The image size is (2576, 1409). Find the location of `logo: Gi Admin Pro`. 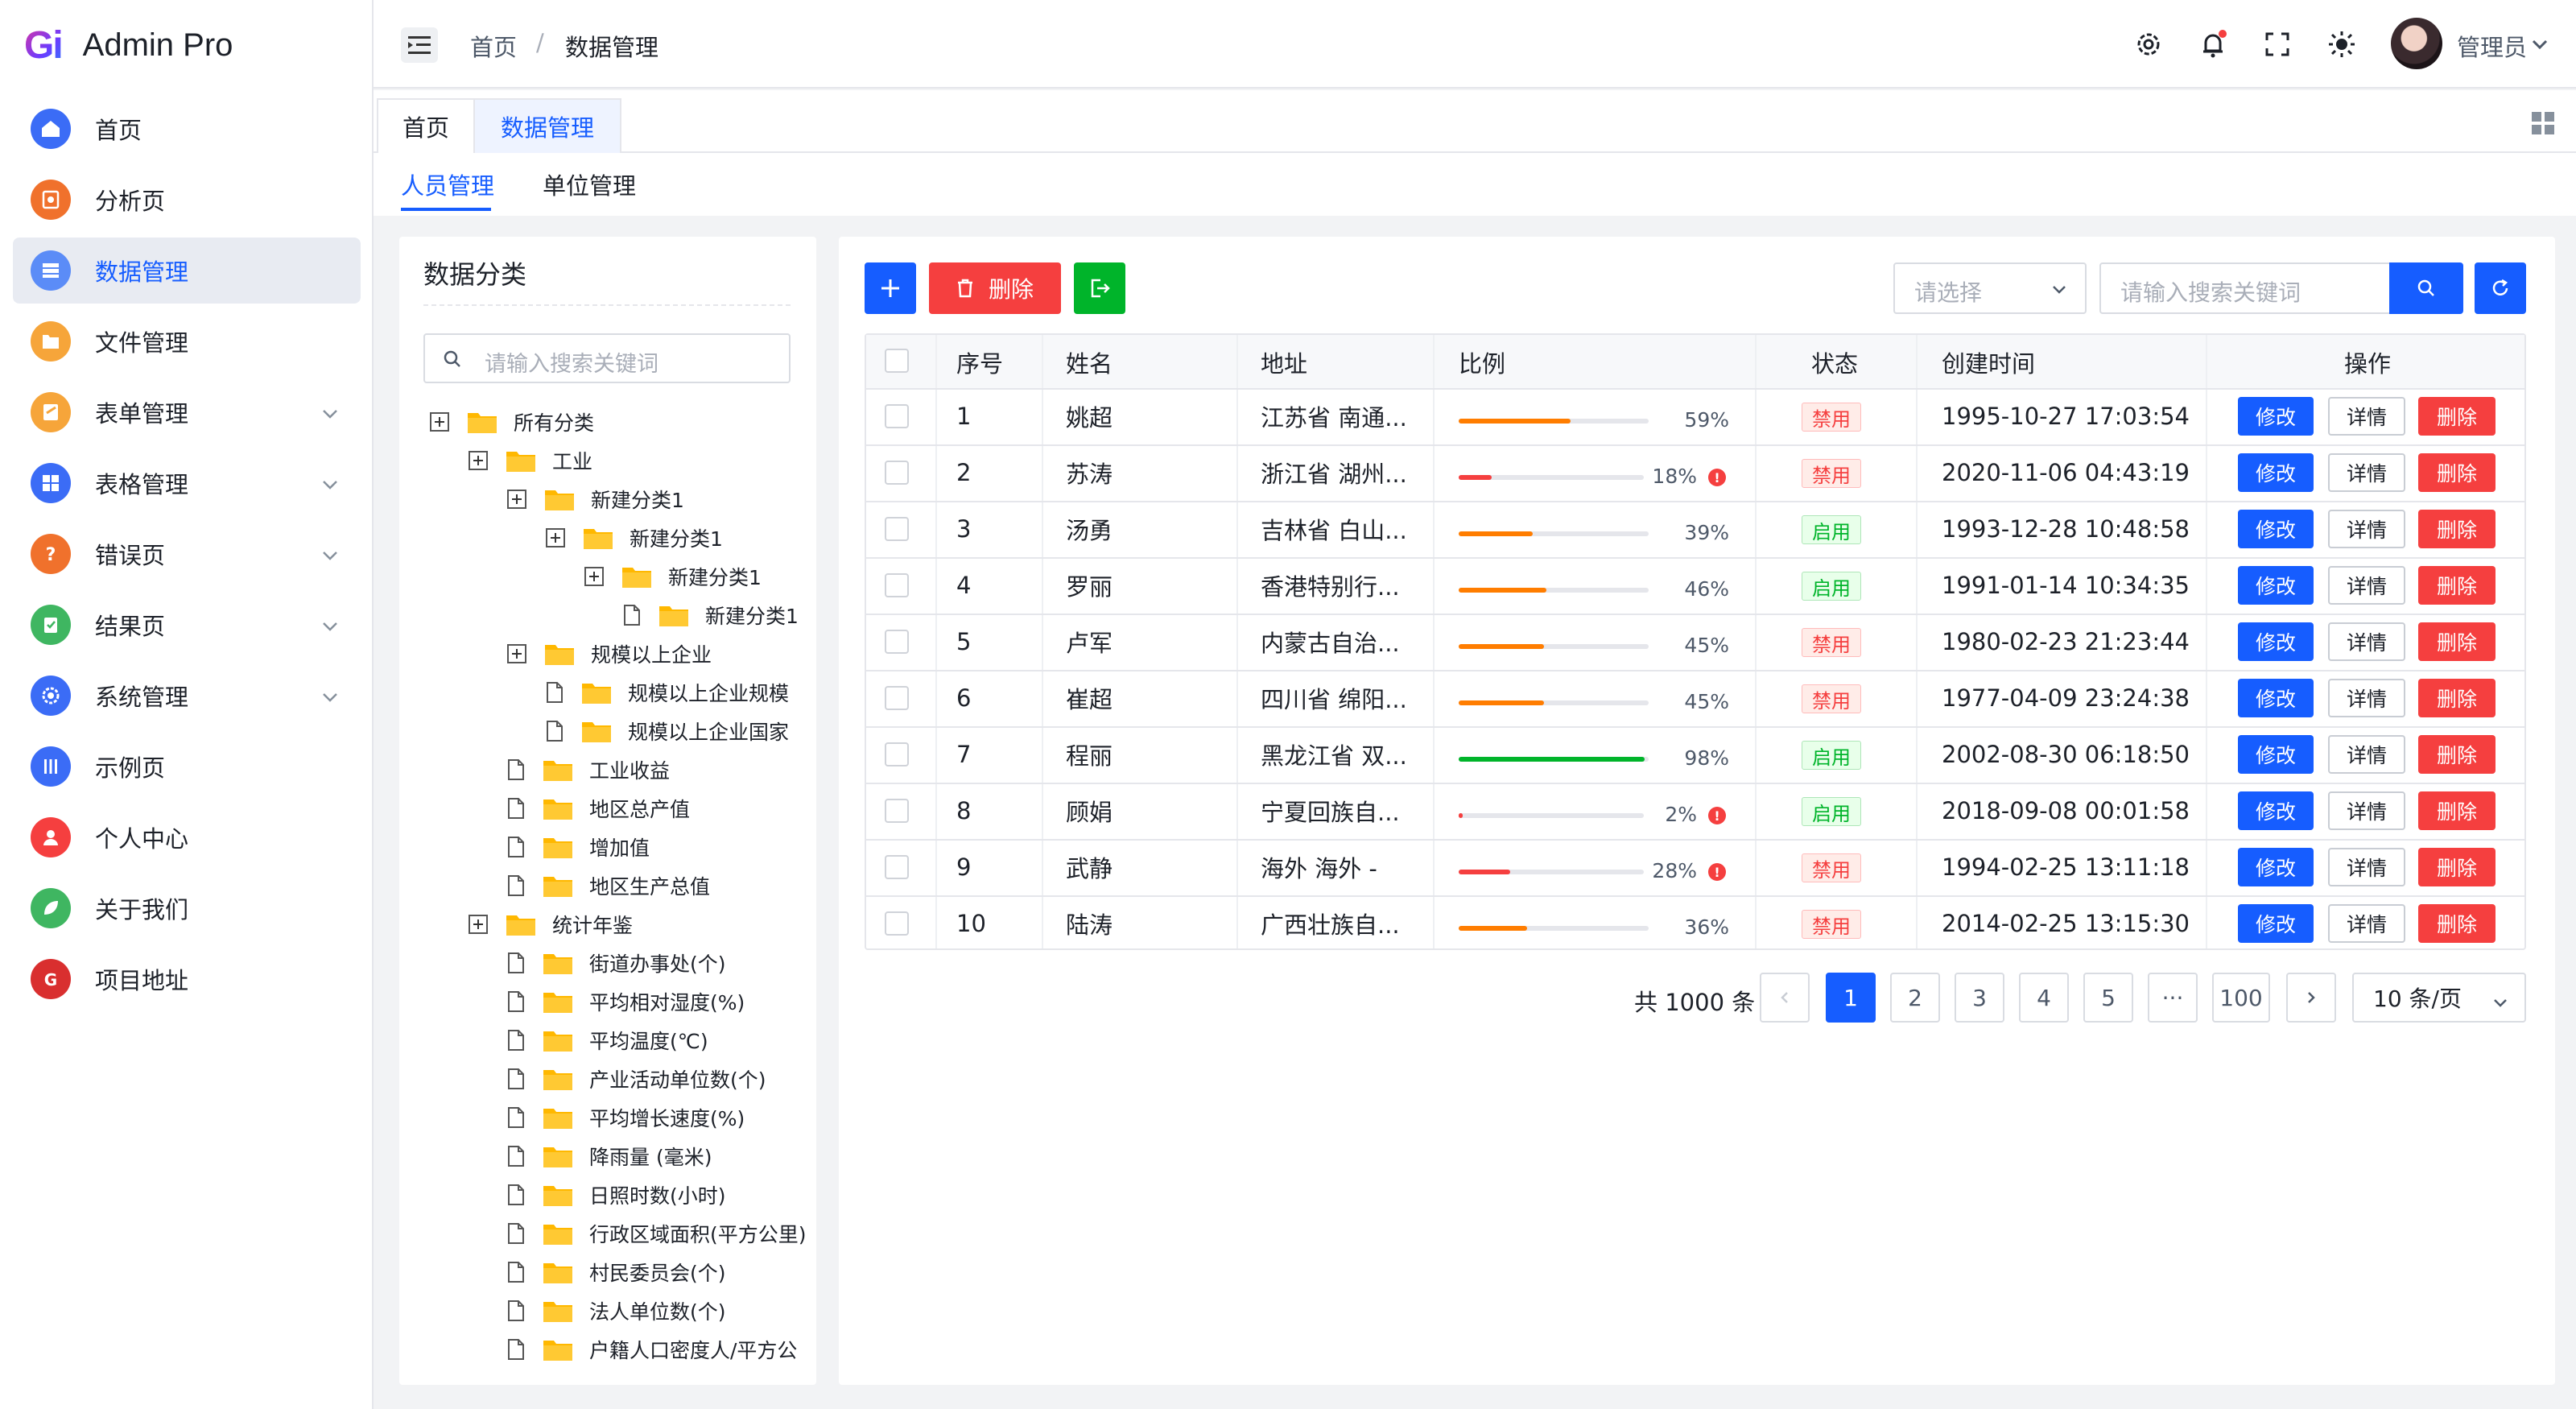

logo: Gi Admin Pro is located at coordinates (186, 45).